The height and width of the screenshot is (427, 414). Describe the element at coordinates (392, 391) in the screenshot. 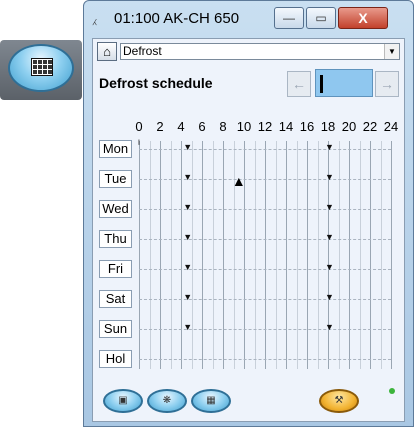

I see `status-indicator` at that location.